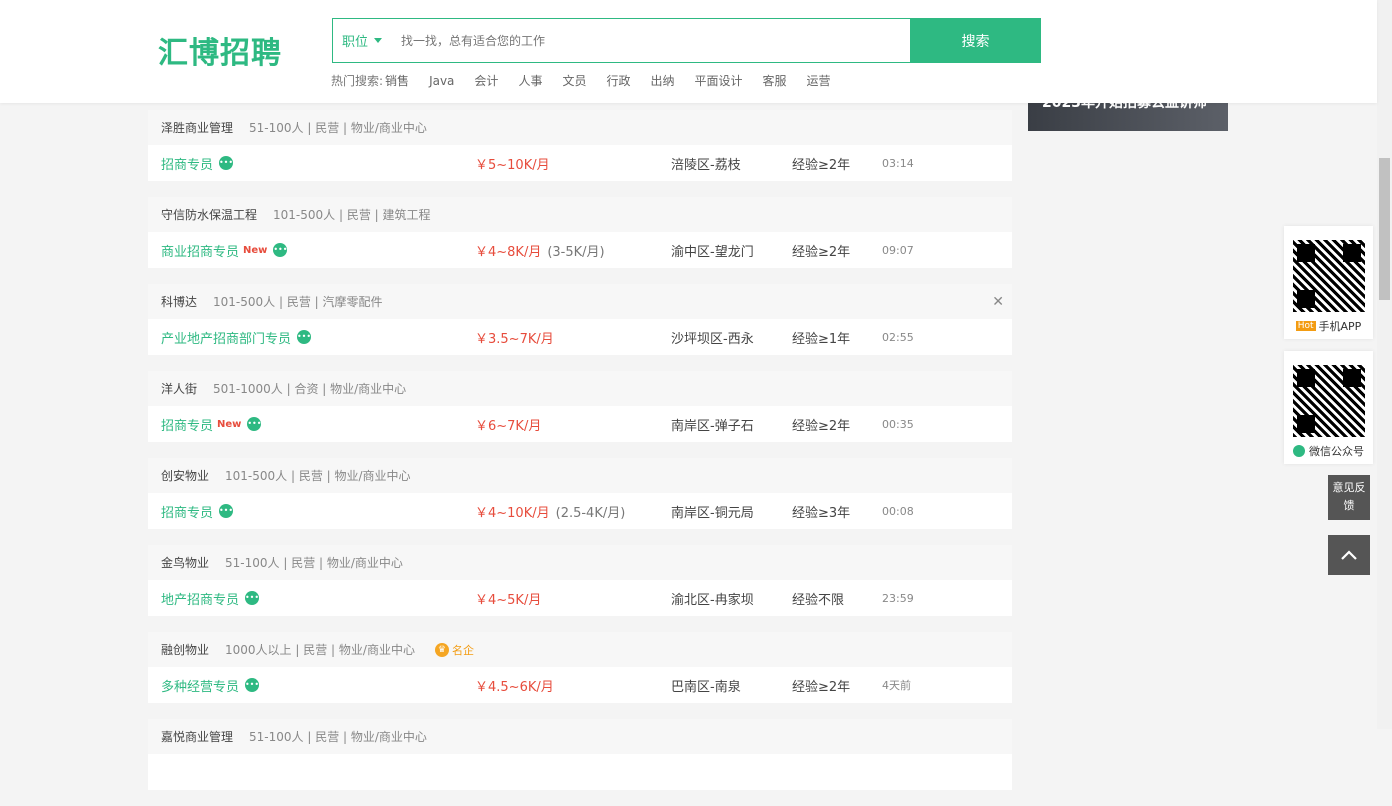 This screenshot has height=806, width=1392. Describe the element at coordinates (898, 511) in the screenshot. I see `post-time: 00:08` at that location.